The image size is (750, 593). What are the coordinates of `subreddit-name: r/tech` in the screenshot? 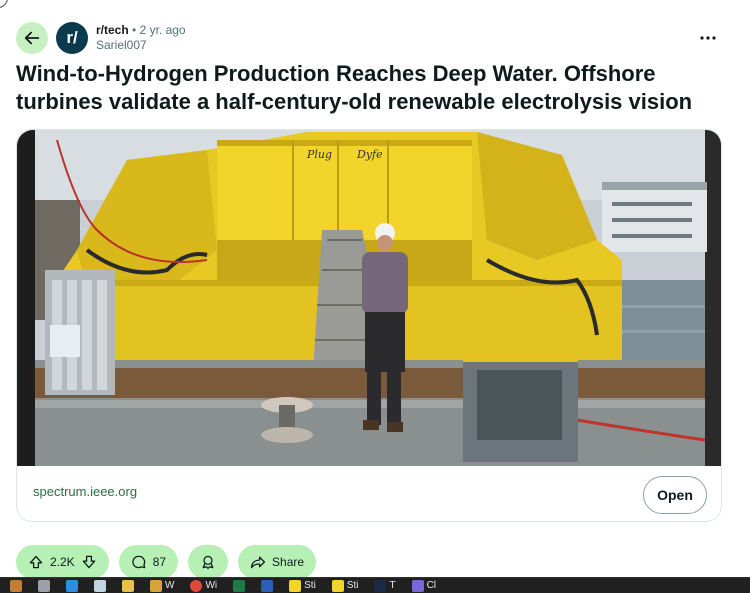 It's located at (112, 30).